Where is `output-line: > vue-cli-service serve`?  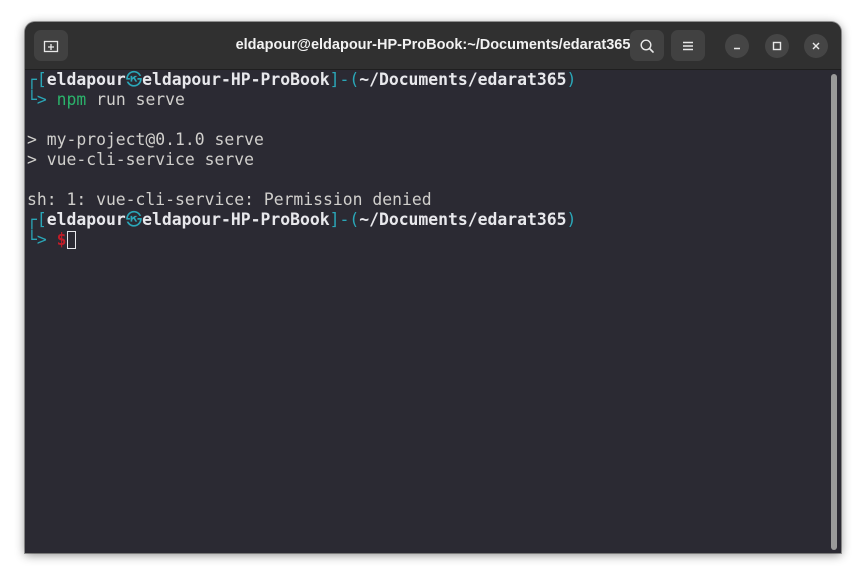
output-line: > vue-cli-service serve is located at coordinates (140, 159).